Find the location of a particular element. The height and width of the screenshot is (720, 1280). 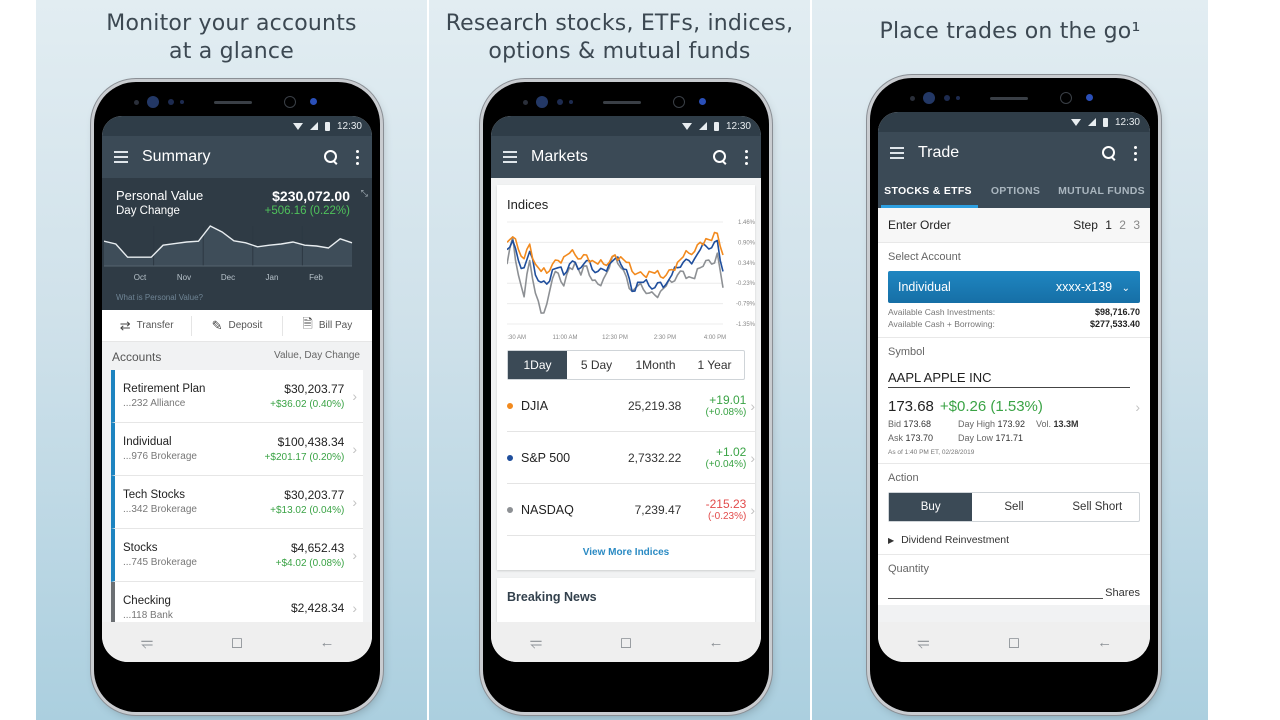

account-name: Stocks is located at coordinates (140, 548).